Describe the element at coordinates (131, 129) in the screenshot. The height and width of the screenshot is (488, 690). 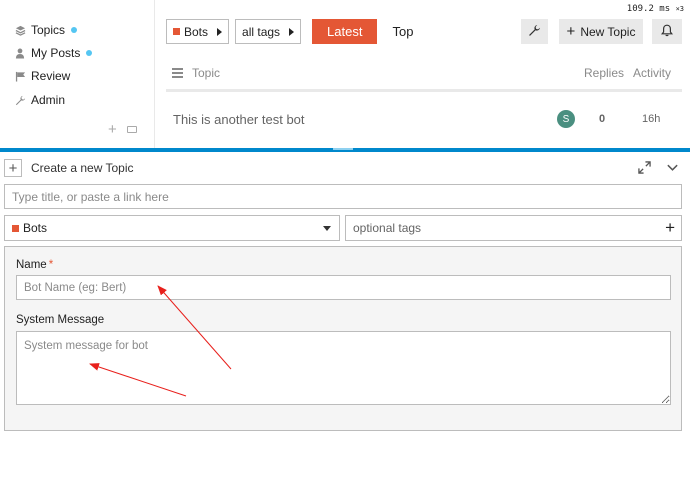
I see `keyboard-icon` at that location.